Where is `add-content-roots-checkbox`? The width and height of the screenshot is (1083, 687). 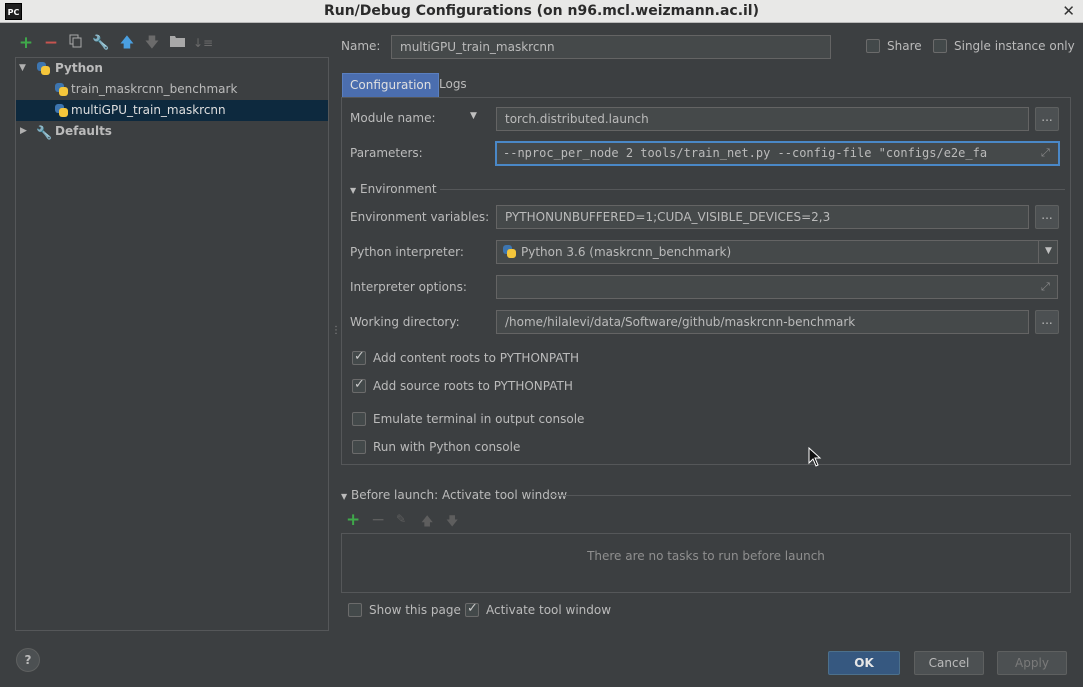
add-content-roots-checkbox is located at coordinates (359, 357).